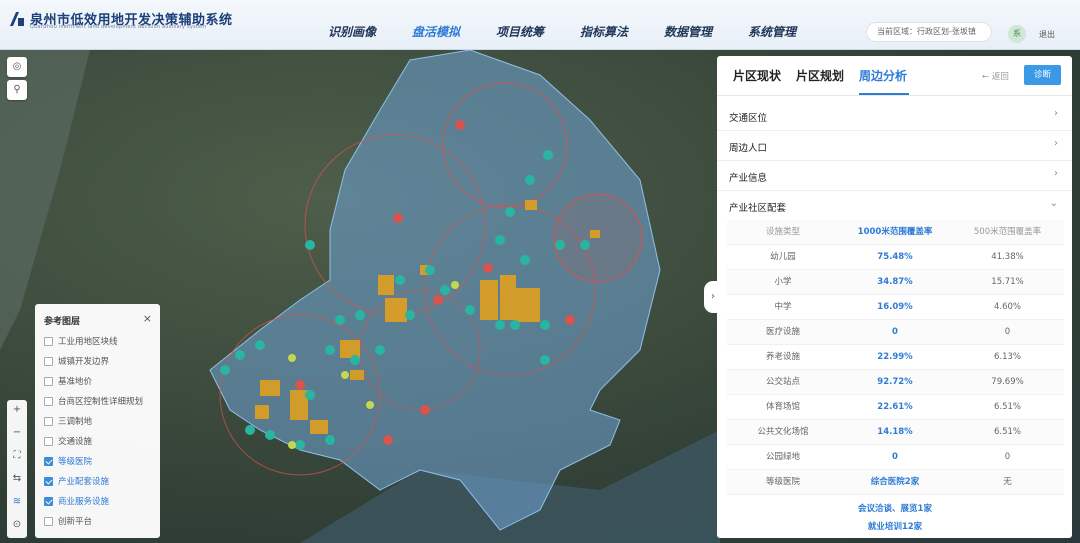  What do you see at coordinates (17, 478) in the screenshot?
I see `swap-icon: ⇆` at bounding box center [17, 478].